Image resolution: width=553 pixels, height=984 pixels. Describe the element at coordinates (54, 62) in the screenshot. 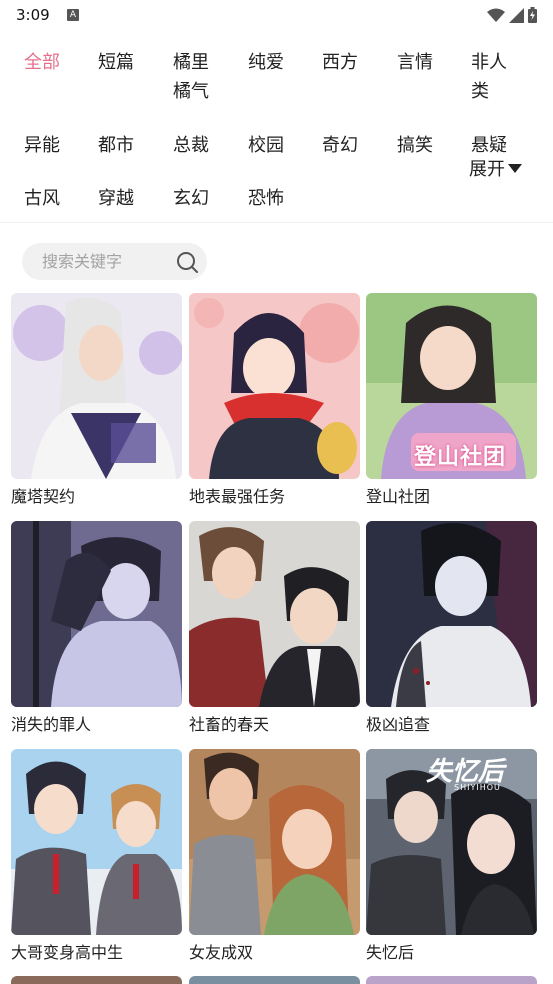

I see `filter-all: 全部` at that location.